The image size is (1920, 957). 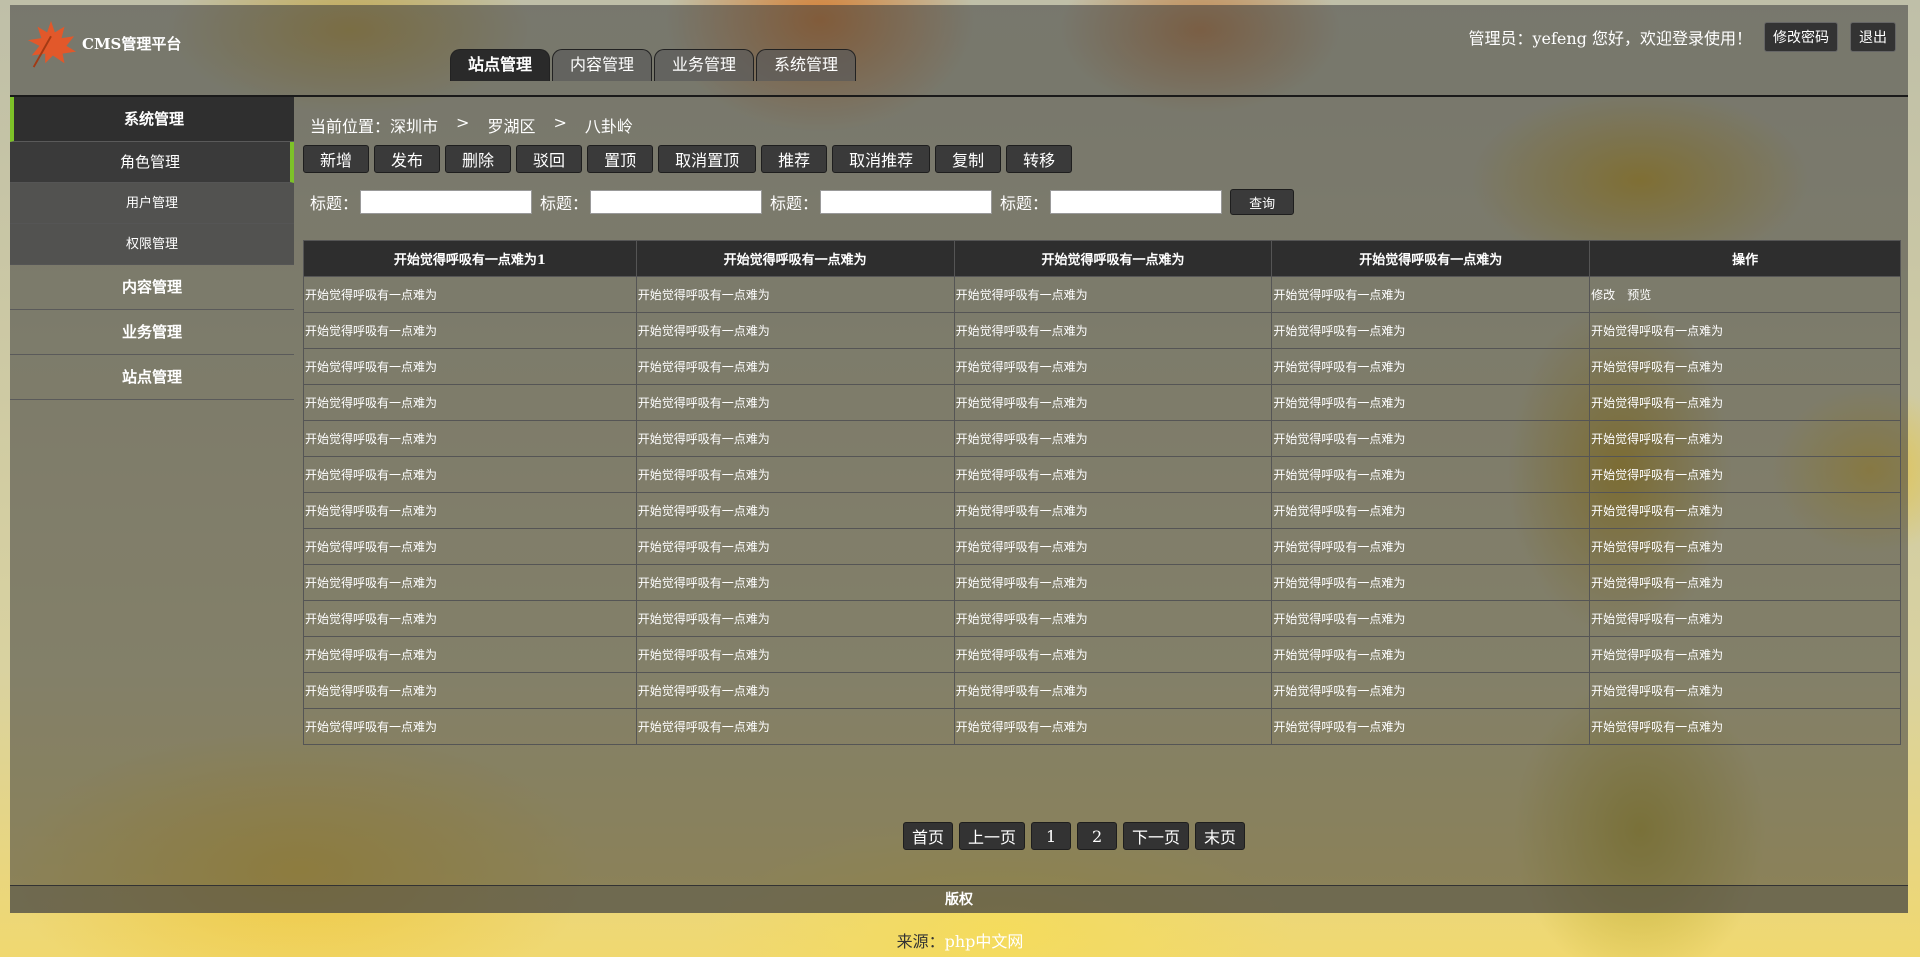 I want to click on logo: CMS管理平台, so click(x=101, y=43).